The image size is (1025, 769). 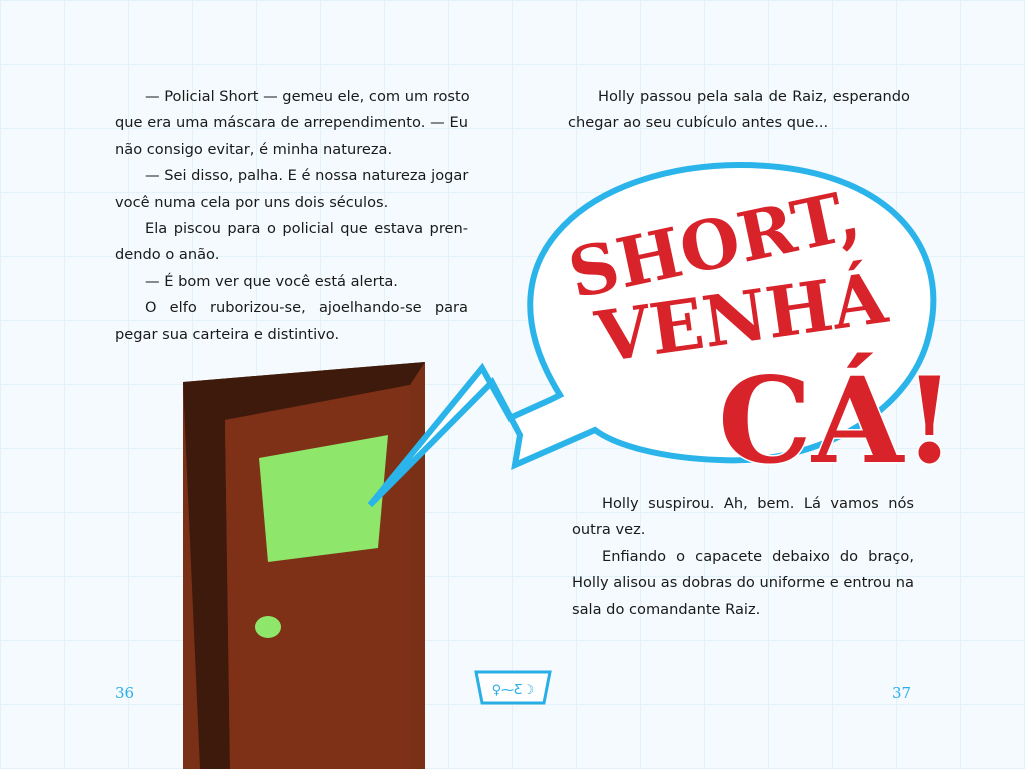 I want to click on door, so click(x=304, y=565).